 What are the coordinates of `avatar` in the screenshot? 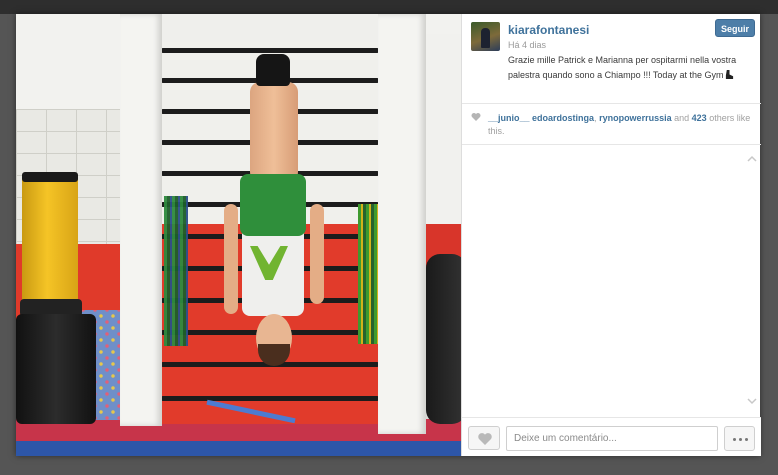 It's located at (485, 36).